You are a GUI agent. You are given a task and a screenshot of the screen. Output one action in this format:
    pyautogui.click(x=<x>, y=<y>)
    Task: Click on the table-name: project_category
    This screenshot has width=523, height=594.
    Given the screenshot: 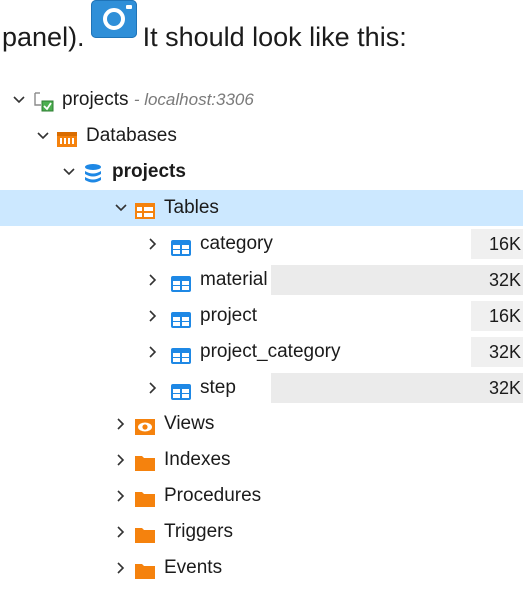 What is the action you would take?
    pyautogui.click(x=270, y=351)
    